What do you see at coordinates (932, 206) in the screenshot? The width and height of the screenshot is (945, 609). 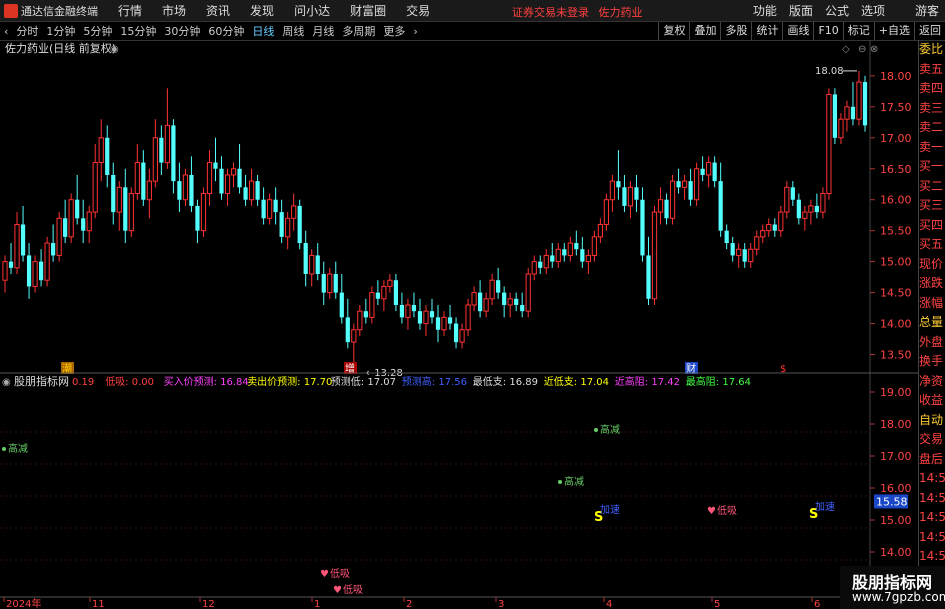 I see `side-item-8: 买三` at bounding box center [932, 206].